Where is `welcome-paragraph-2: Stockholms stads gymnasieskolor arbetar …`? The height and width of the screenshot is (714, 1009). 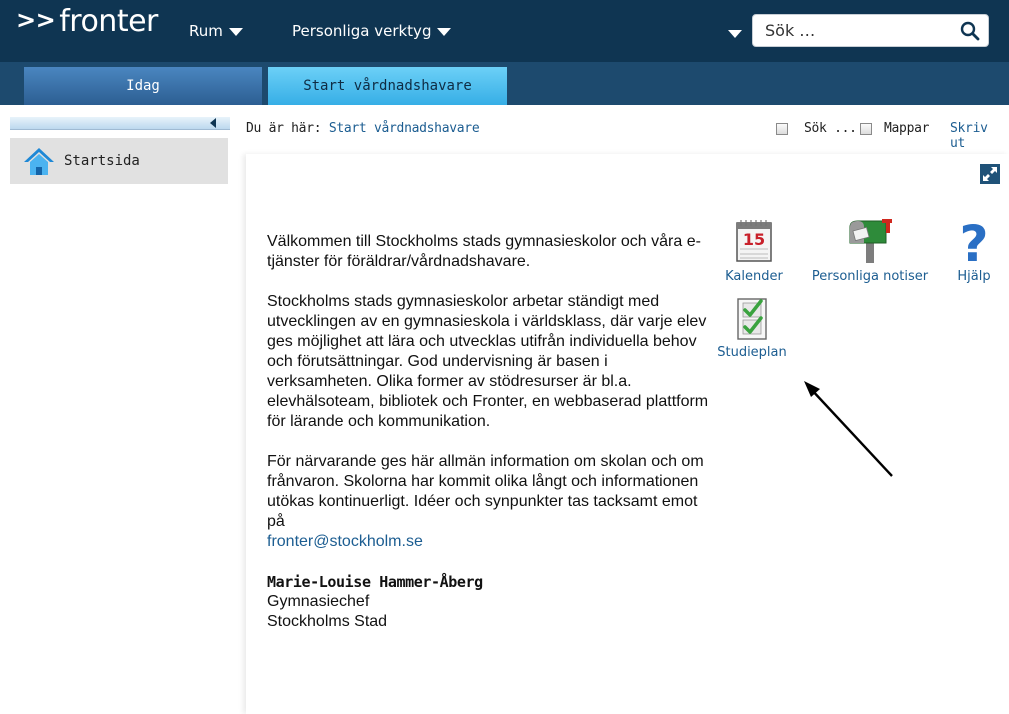 welcome-paragraph-2: Stockholms stads gymnasieskolor arbetar … is located at coordinates (488, 361).